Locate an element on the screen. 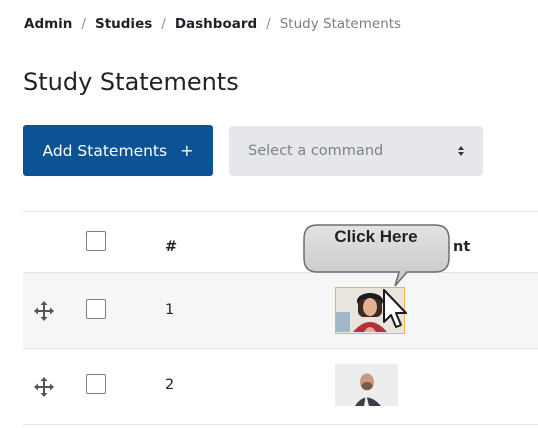  table-header-row: # nt is located at coordinates (280, 241).